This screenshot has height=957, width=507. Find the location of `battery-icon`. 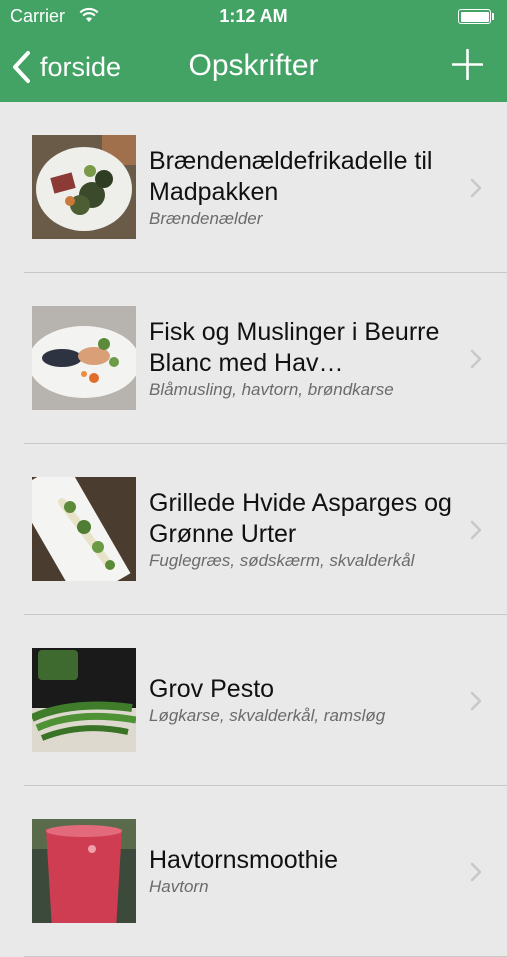

battery-icon is located at coordinates (476, 16).